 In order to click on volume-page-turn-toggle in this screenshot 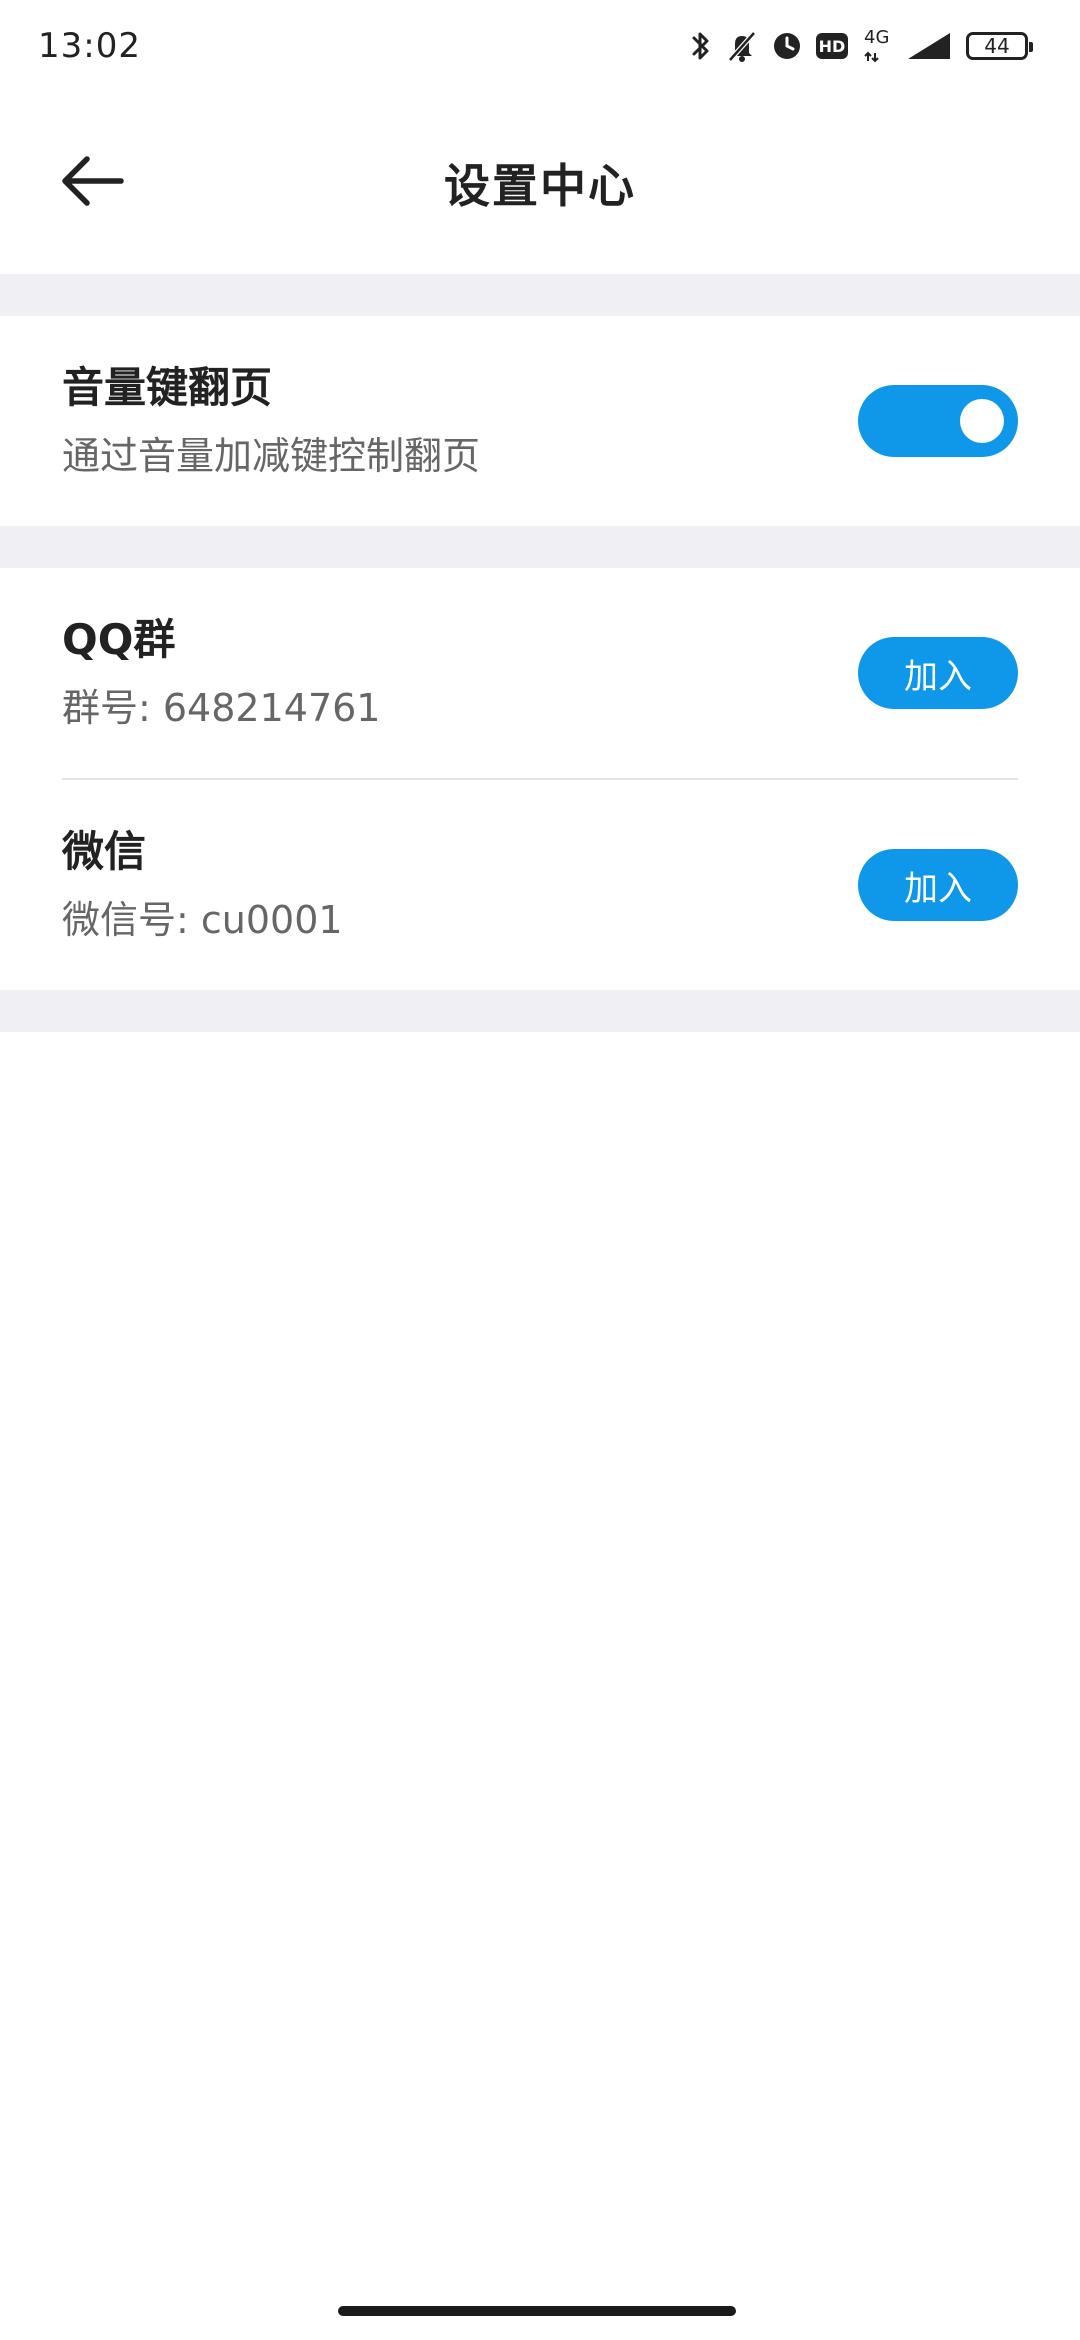, I will do `click(938, 421)`.